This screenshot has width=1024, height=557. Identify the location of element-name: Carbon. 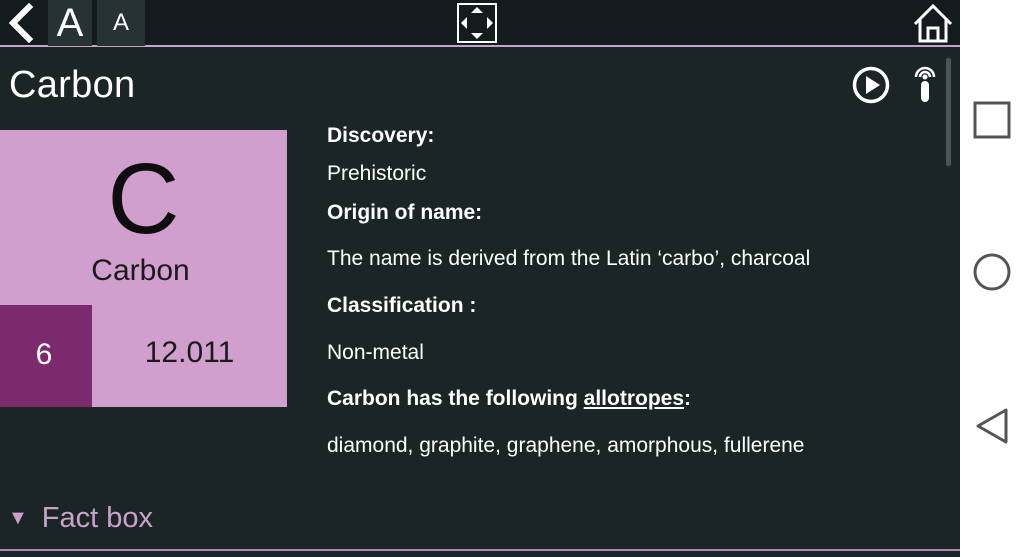
(140, 270).